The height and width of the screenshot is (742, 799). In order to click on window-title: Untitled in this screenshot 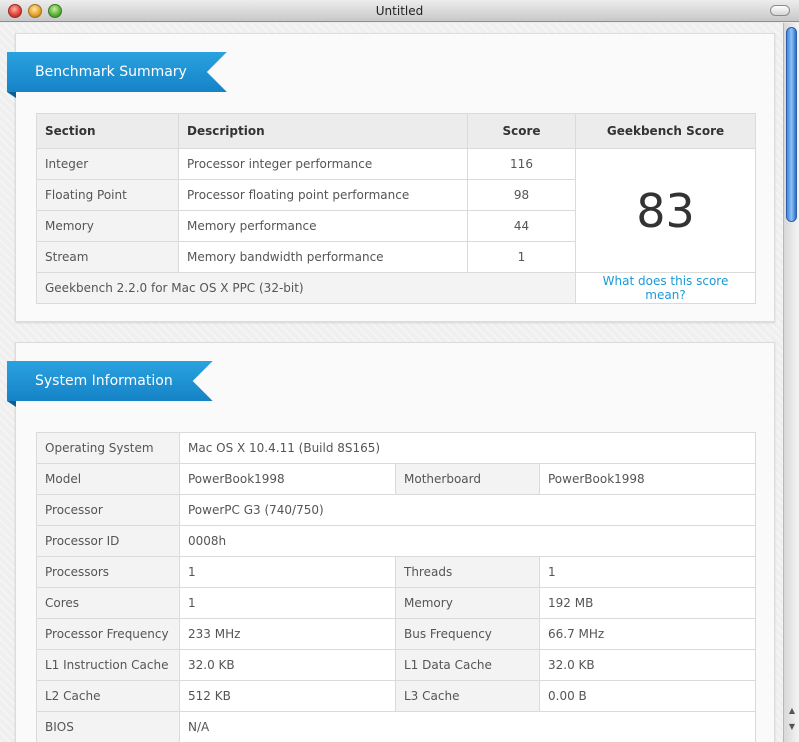, I will do `click(399, 11)`.